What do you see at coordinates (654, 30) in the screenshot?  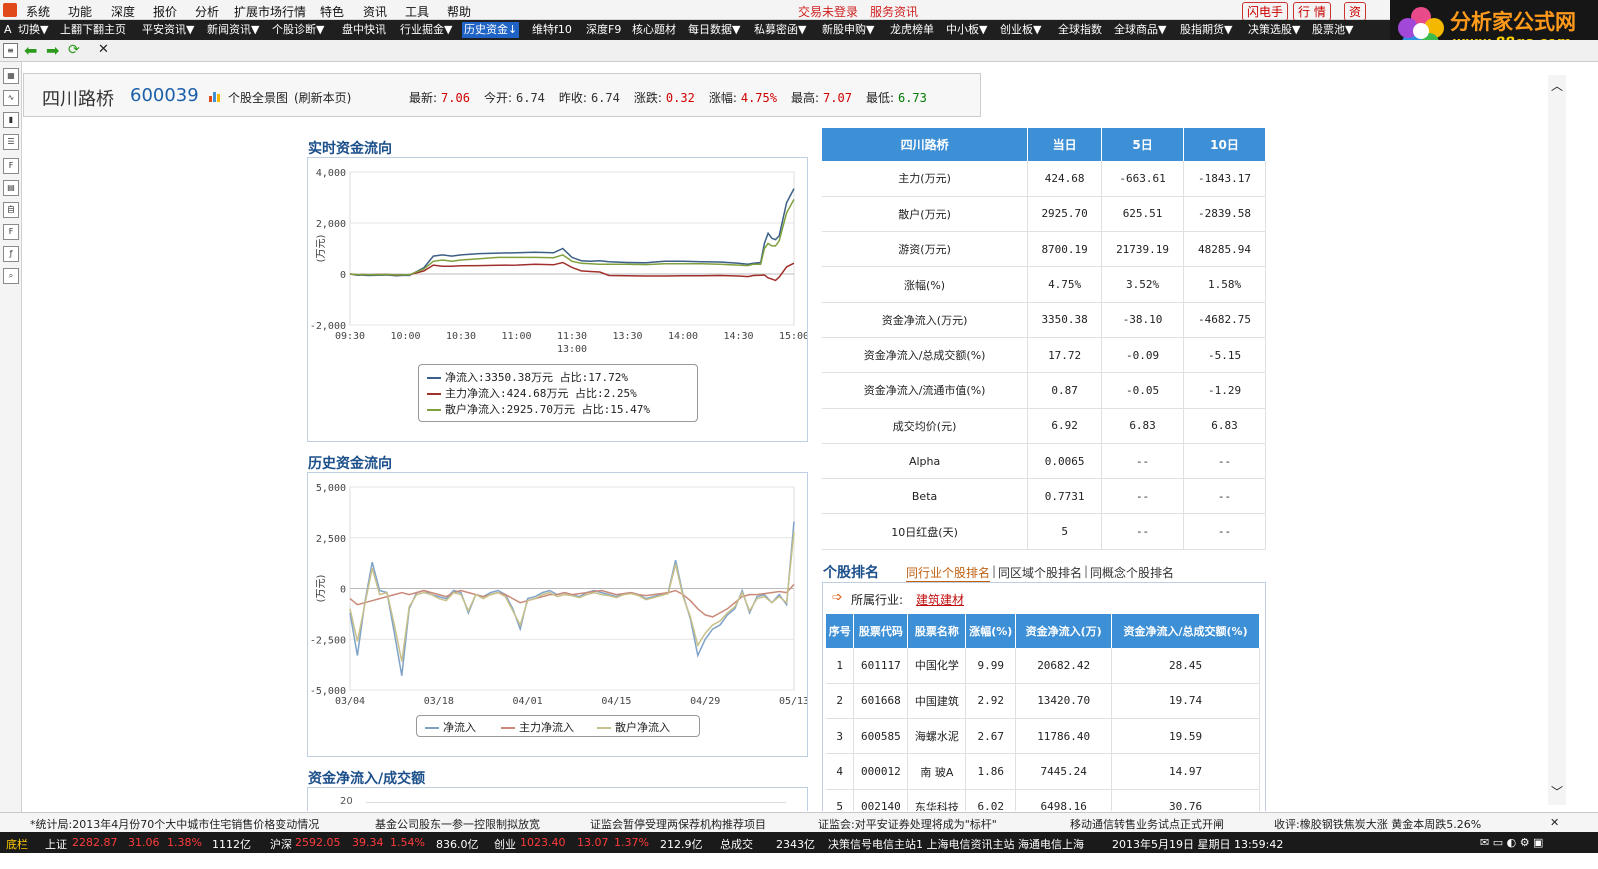 I see `tab-10: 核心题材` at bounding box center [654, 30].